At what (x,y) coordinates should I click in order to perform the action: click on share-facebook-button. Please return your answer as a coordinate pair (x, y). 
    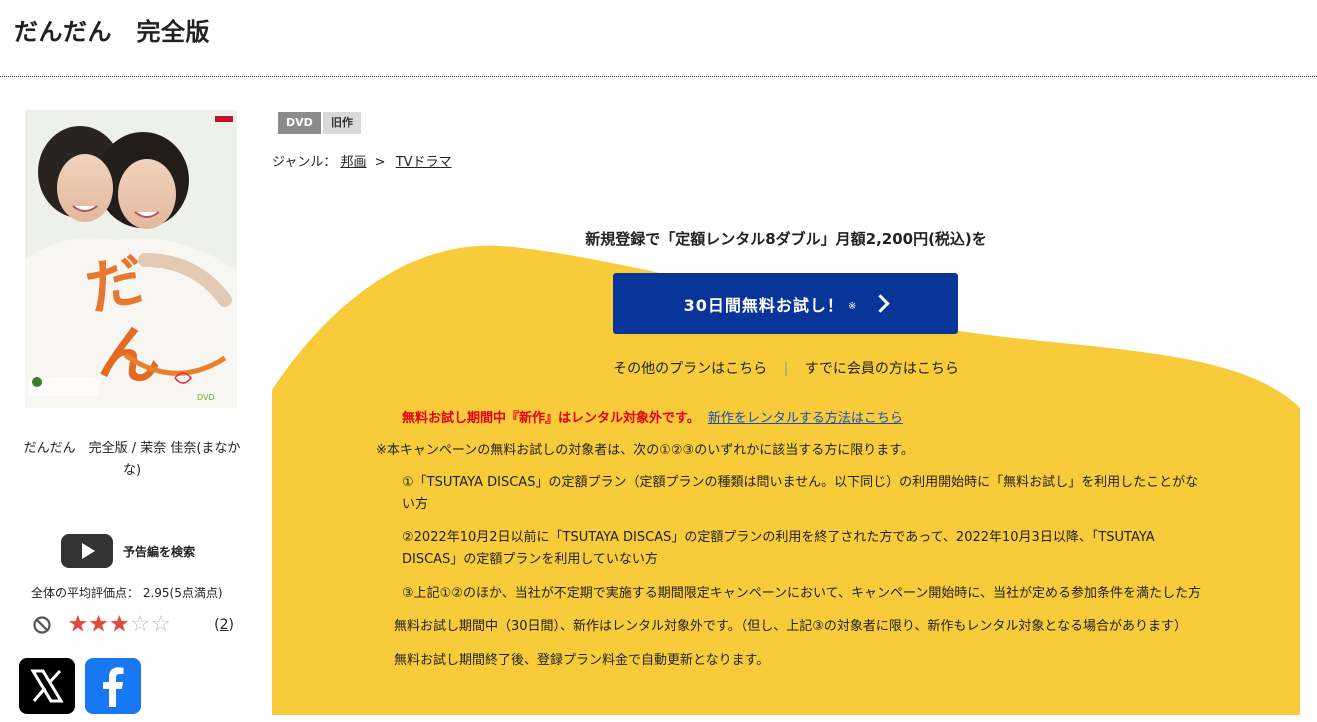
    Looking at the image, I should click on (113, 686).